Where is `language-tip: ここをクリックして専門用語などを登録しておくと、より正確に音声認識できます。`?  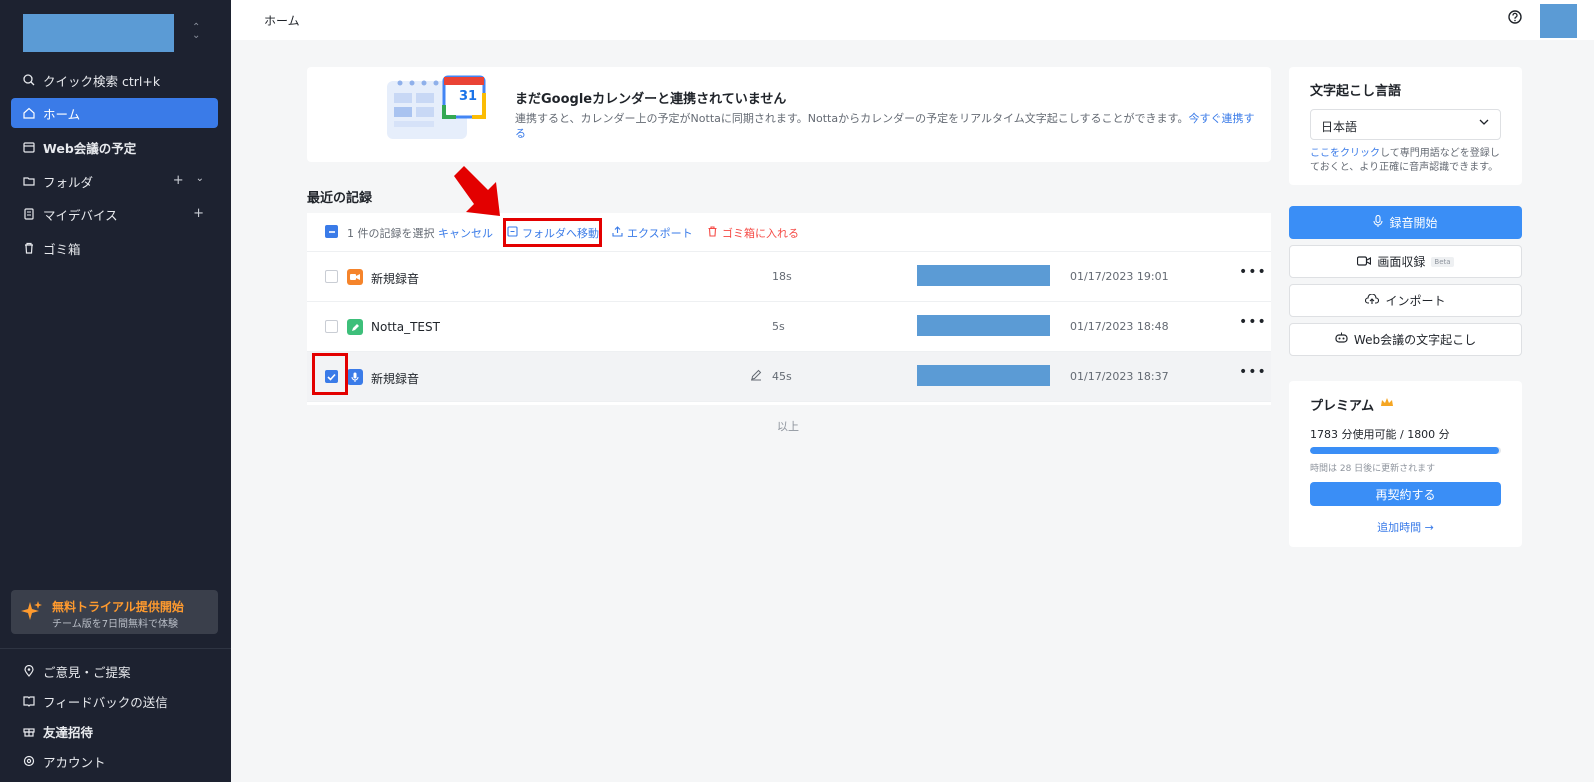 language-tip: ここをクリックして専門用語などを登録しておくと、より正確に音声認識できます。 is located at coordinates (1405, 160).